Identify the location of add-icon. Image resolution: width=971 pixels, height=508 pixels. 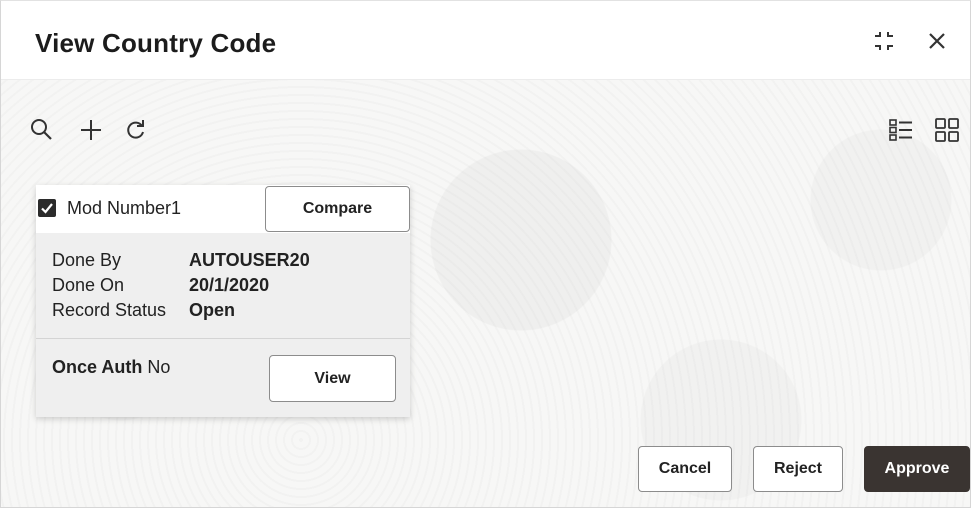
(91, 130).